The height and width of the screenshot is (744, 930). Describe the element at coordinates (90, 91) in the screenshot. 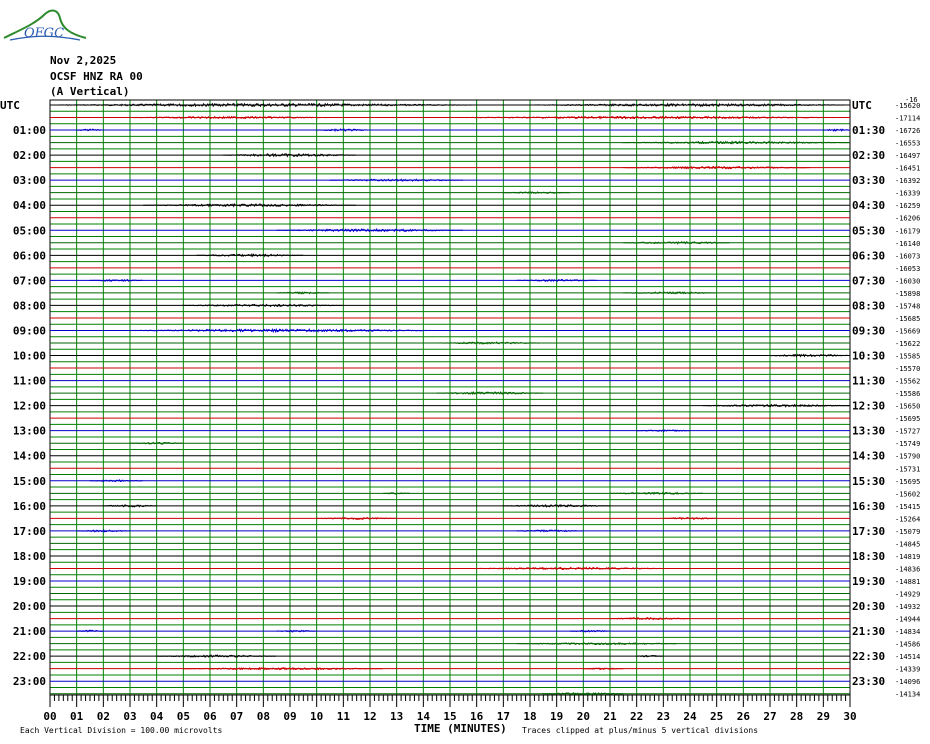

I see `component-name: (A Vertical)` at that location.